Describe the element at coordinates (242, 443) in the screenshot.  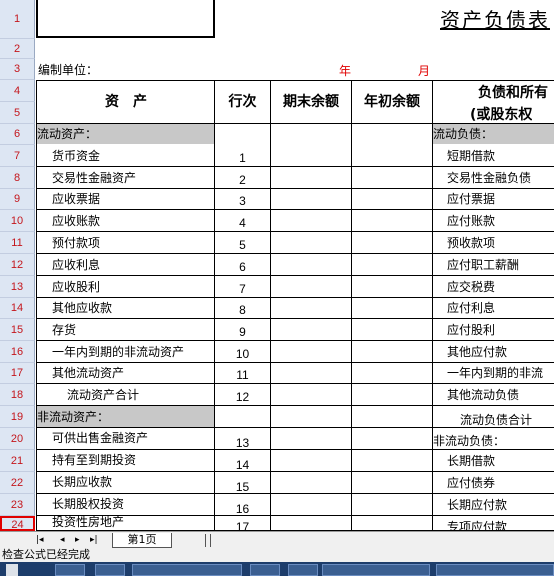
I see `noncurrent-line-no: 13` at that location.